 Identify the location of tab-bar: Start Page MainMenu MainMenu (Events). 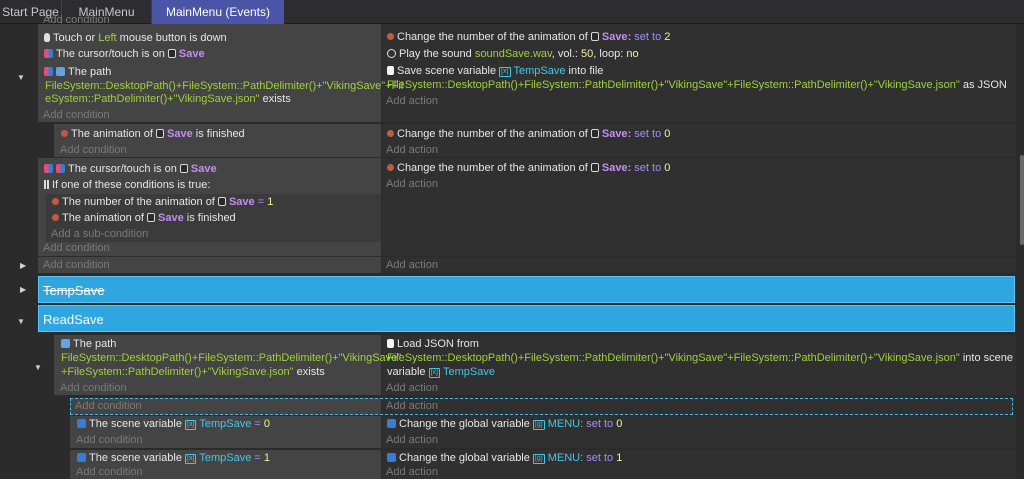
(512, 12).